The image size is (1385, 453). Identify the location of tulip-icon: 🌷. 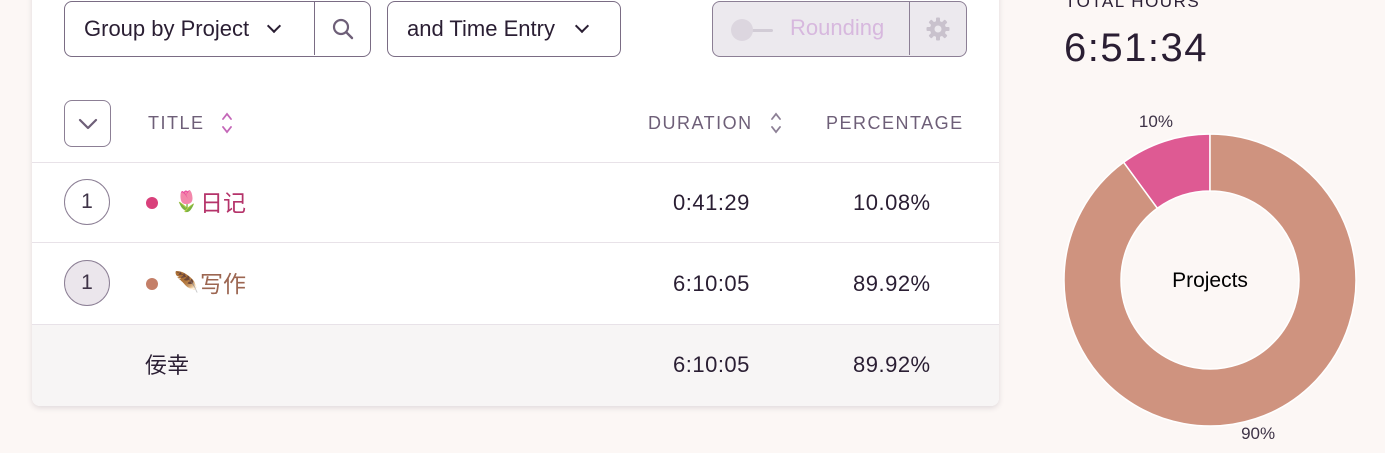
(186, 202).